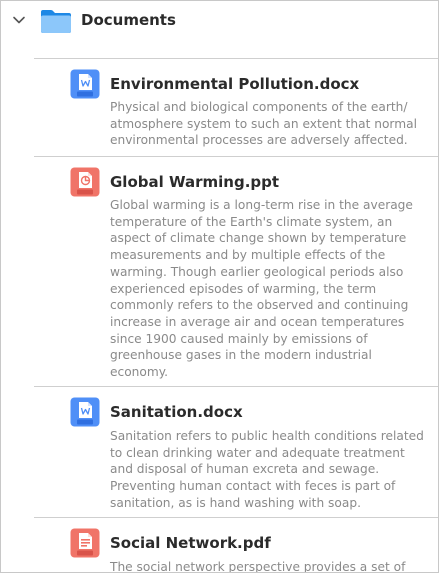 This screenshot has height=573, width=439. What do you see at coordinates (19, 20) in the screenshot?
I see `chevron-down-icon` at bounding box center [19, 20].